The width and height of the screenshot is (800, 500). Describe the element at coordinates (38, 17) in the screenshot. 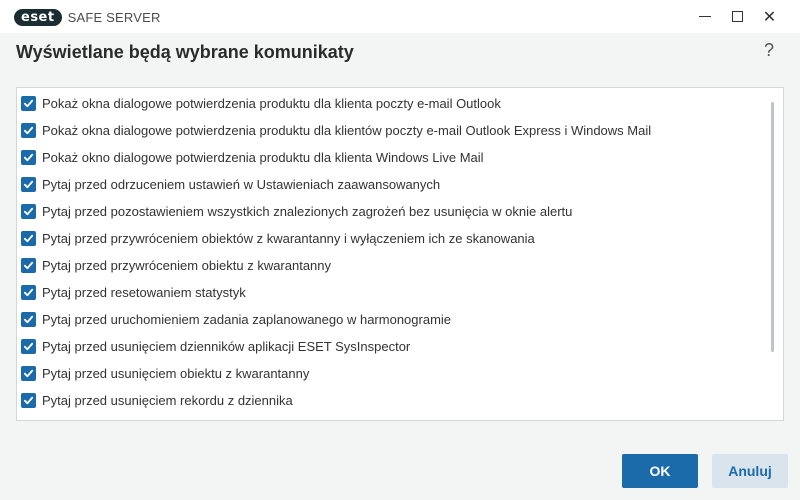

I see `eset-logo: eset` at that location.